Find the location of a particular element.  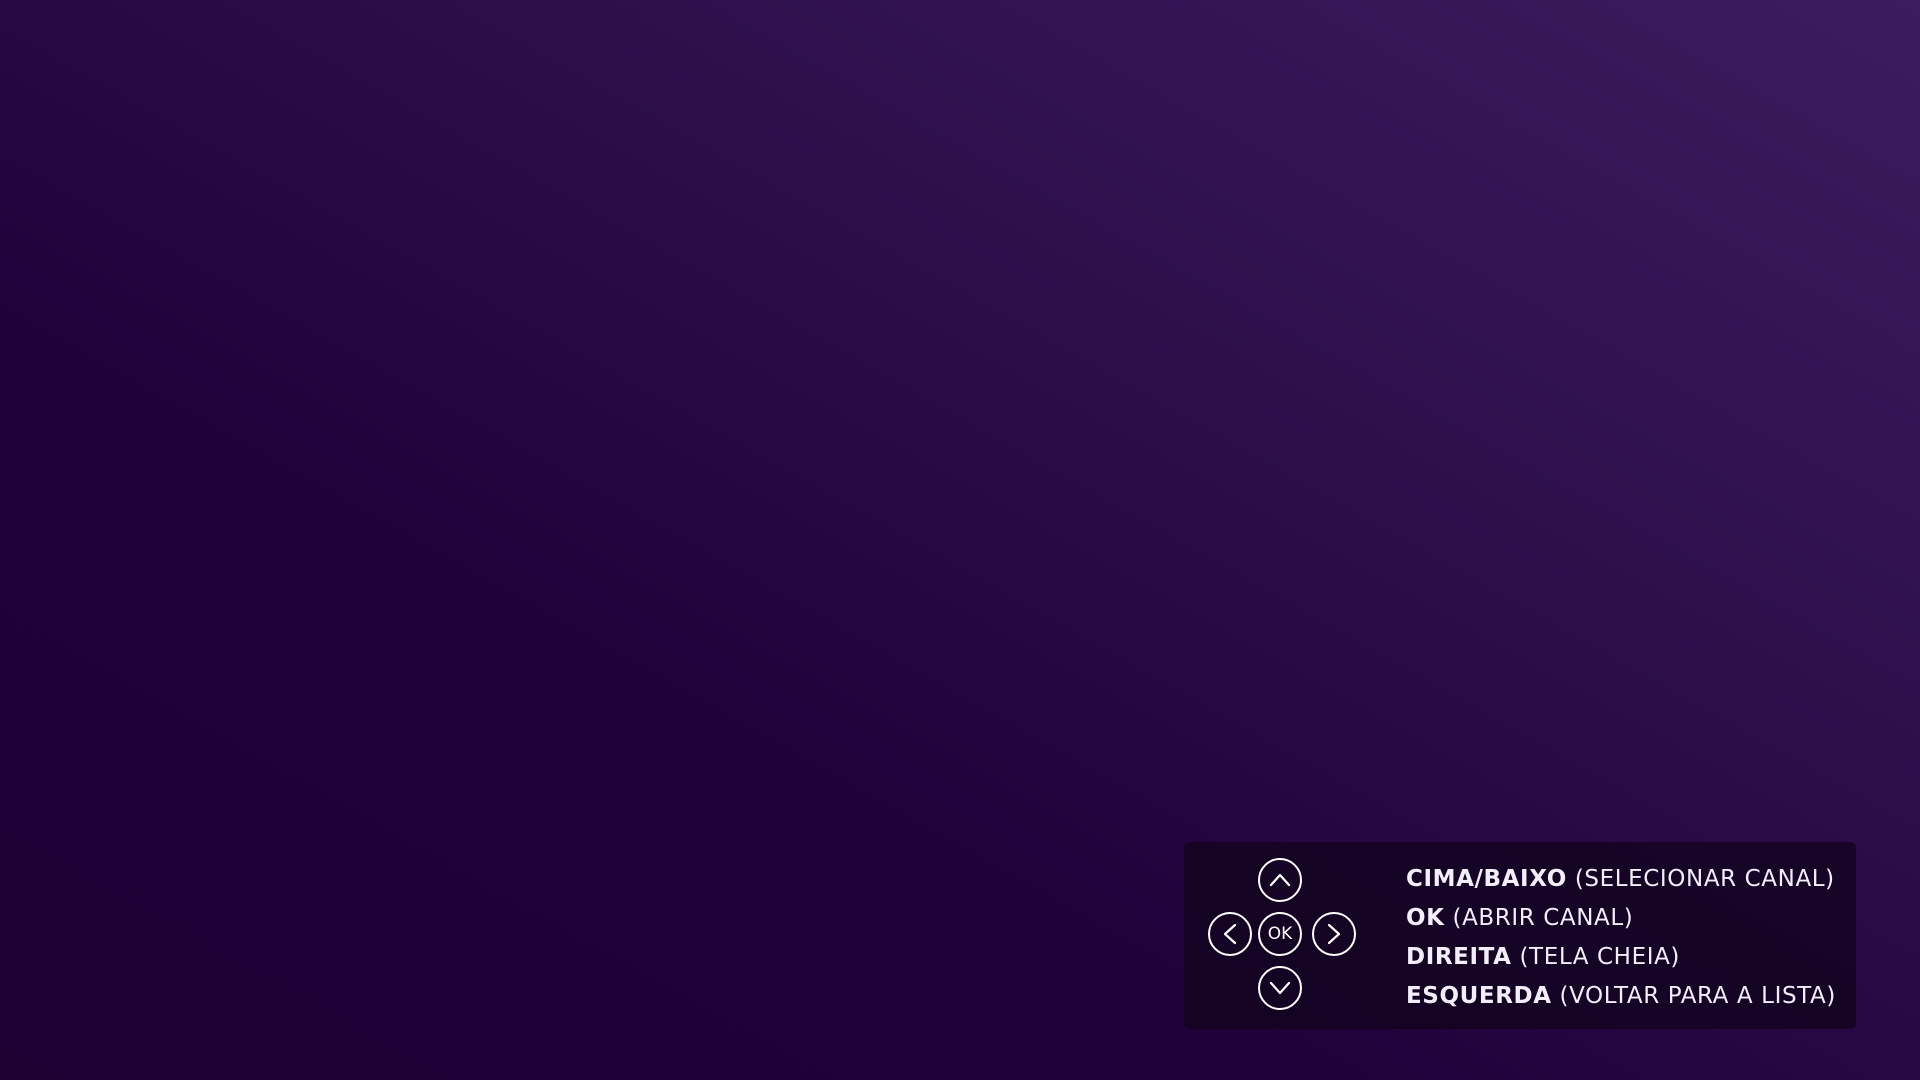

legend-description: (ABRIR CANAL) is located at coordinates (1543, 918).